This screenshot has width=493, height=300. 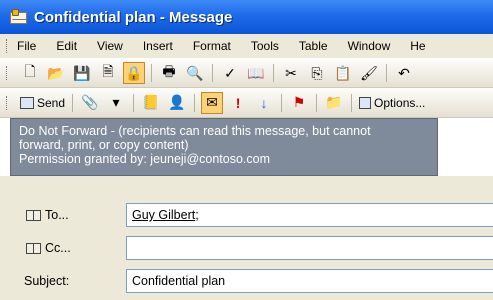 I want to click on send-label: Send, so click(x=51, y=102).